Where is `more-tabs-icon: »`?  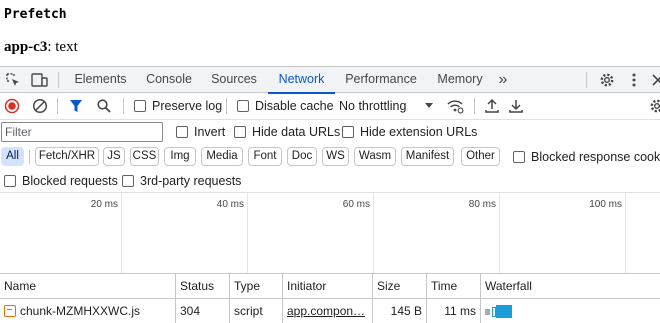 more-tabs-icon: » is located at coordinates (503, 80).